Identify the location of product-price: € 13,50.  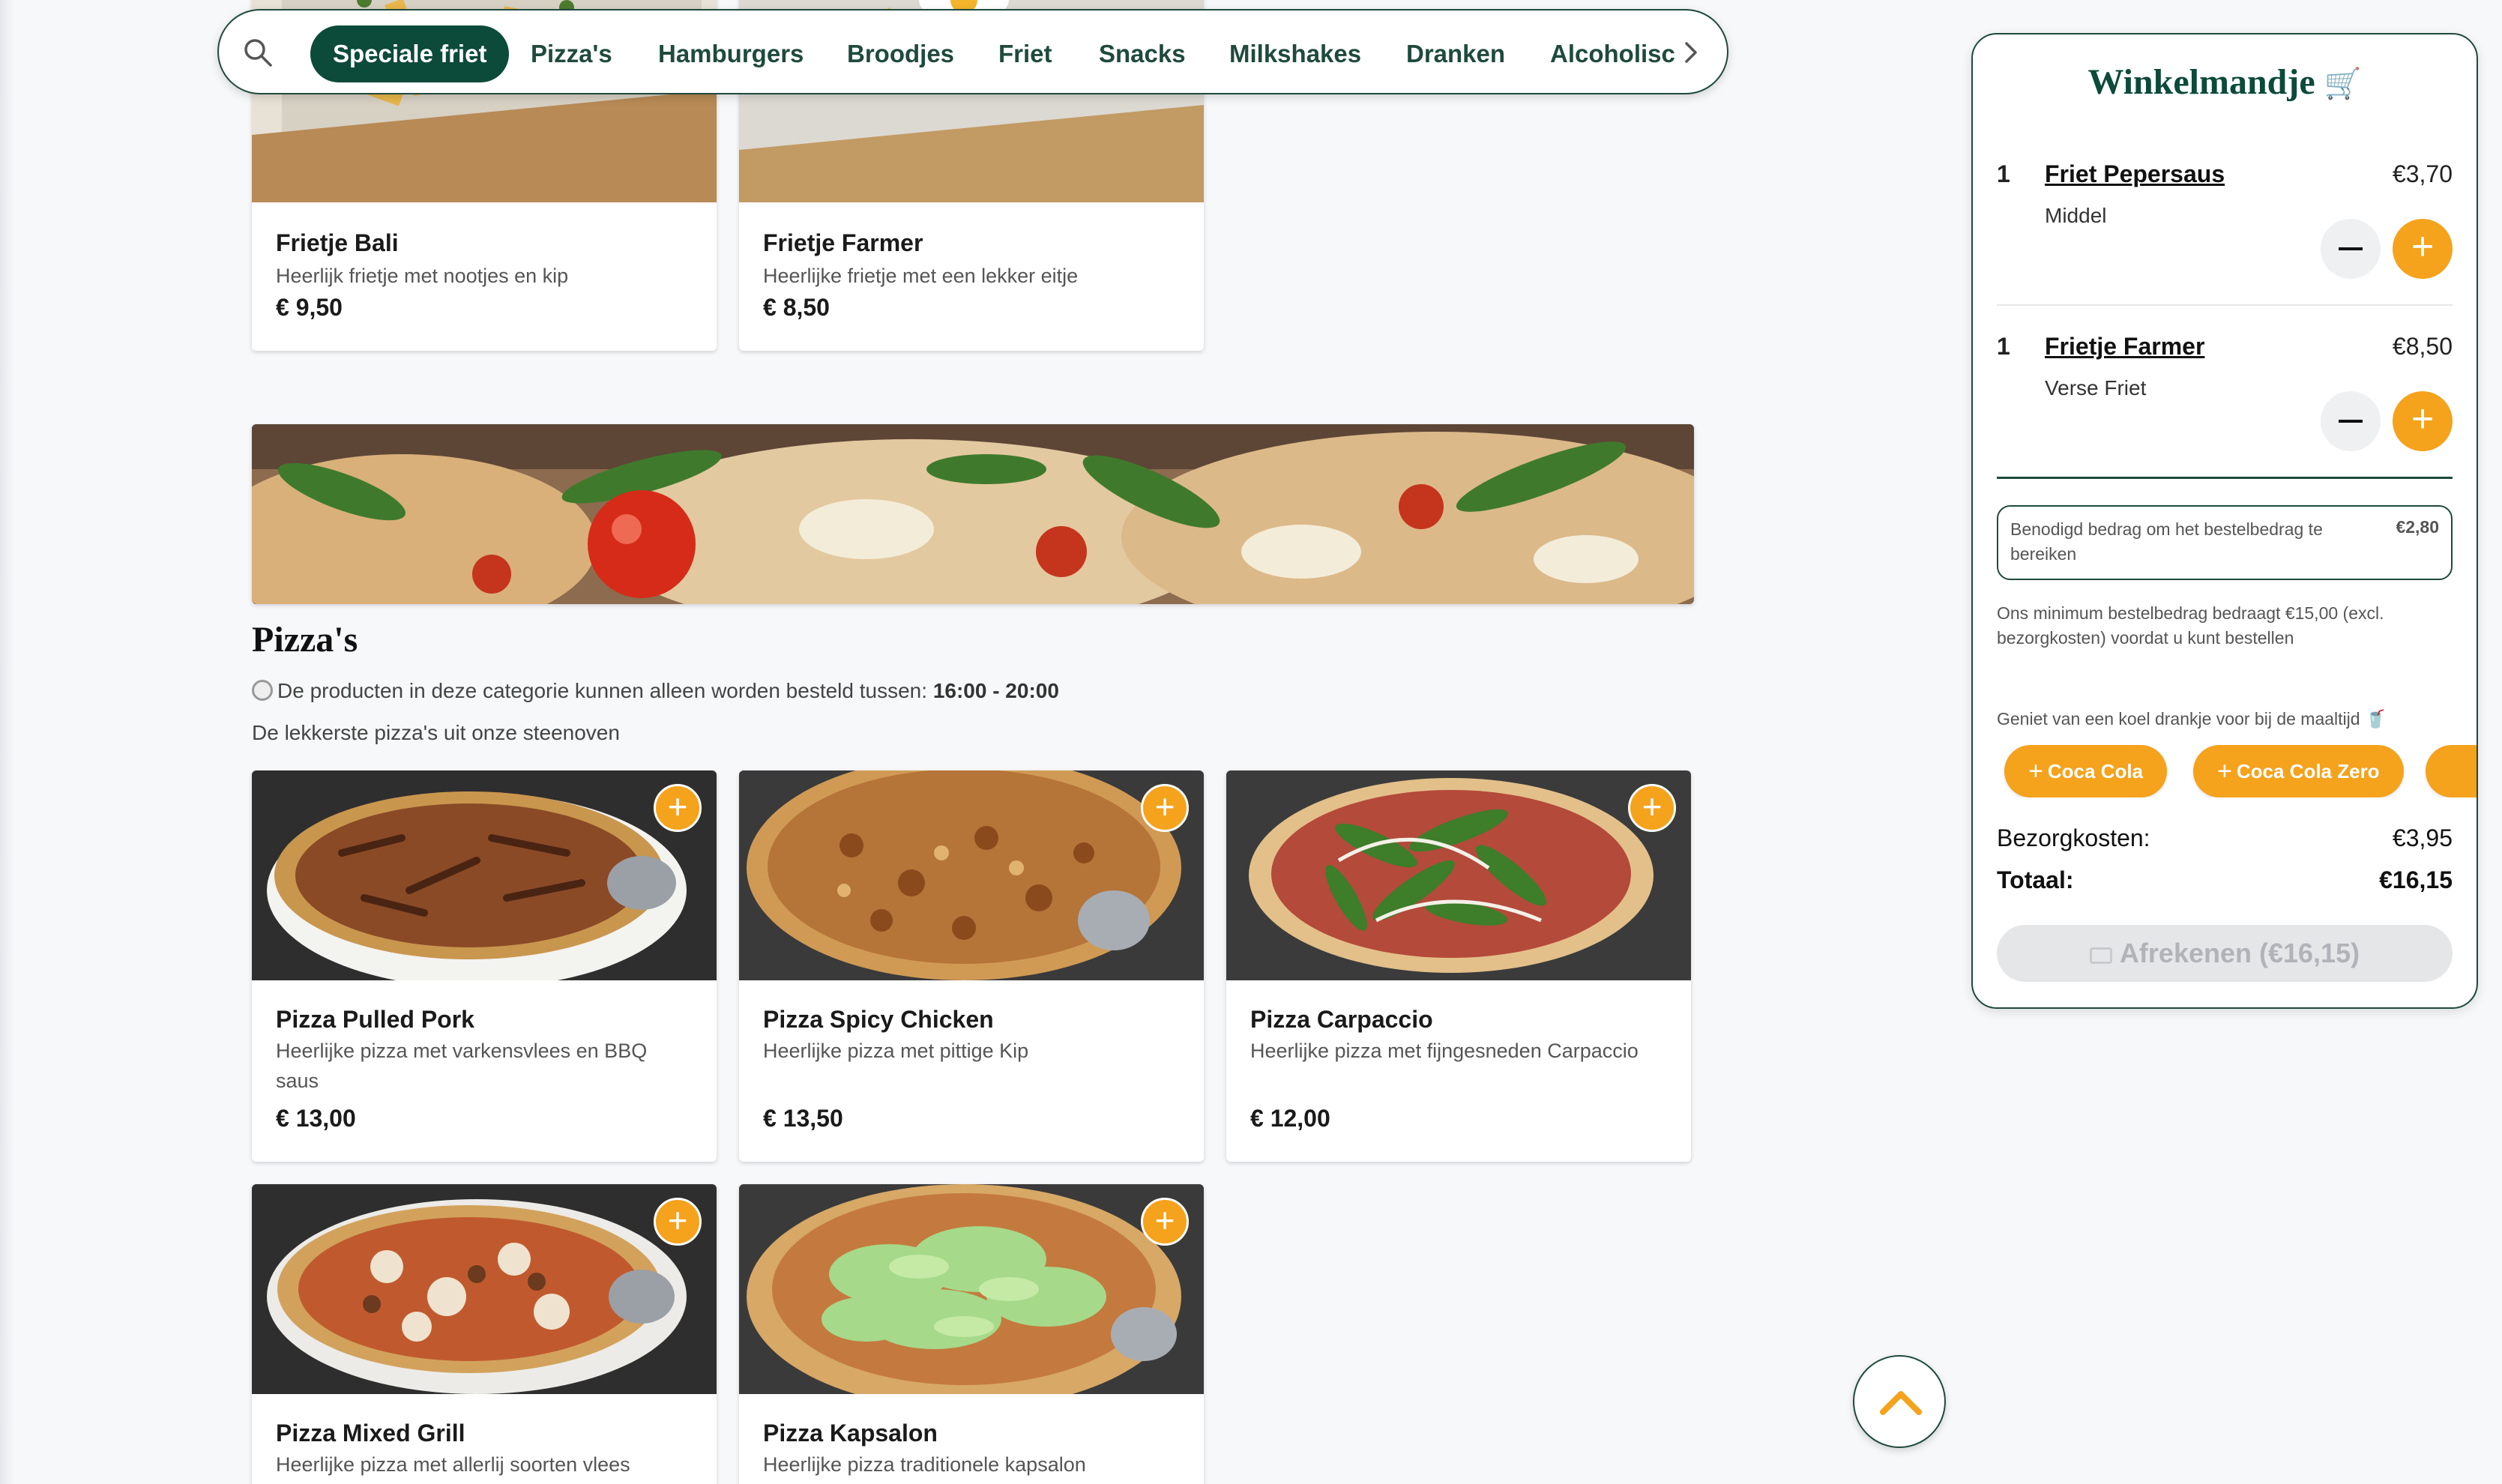
(803, 1119).